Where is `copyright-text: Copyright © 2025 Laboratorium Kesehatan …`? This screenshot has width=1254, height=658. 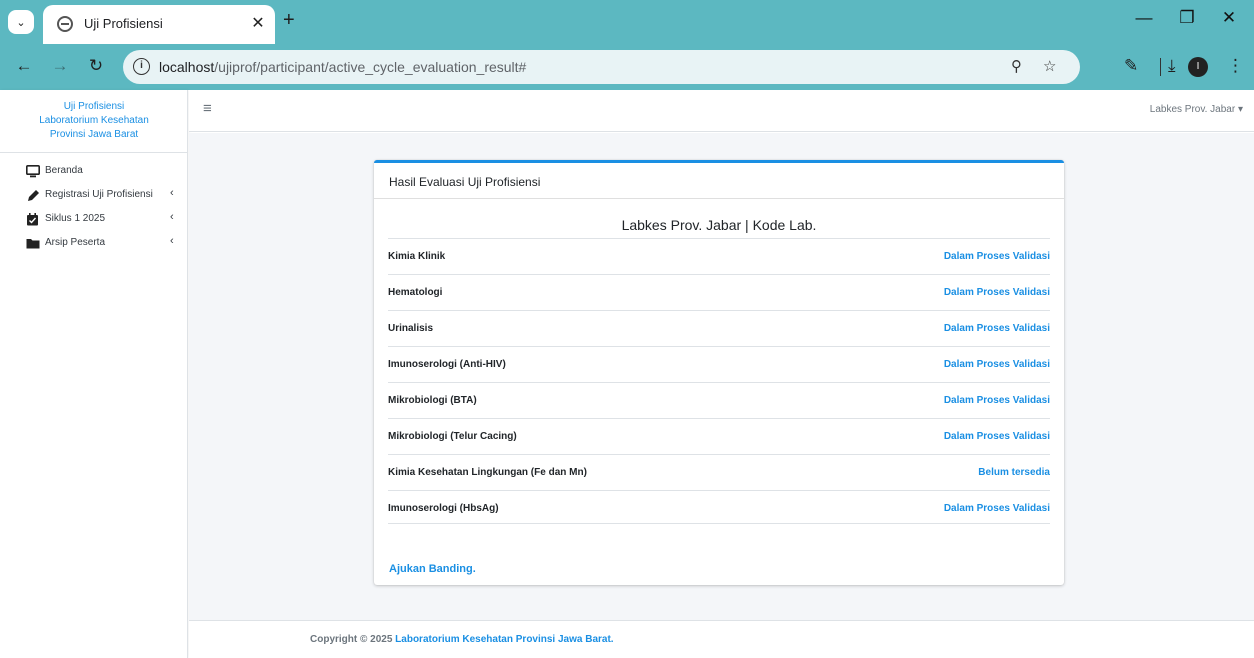
copyright-text: Copyright © 2025 Laboratorium Kesehatan … is located at coordinates (462, 639).